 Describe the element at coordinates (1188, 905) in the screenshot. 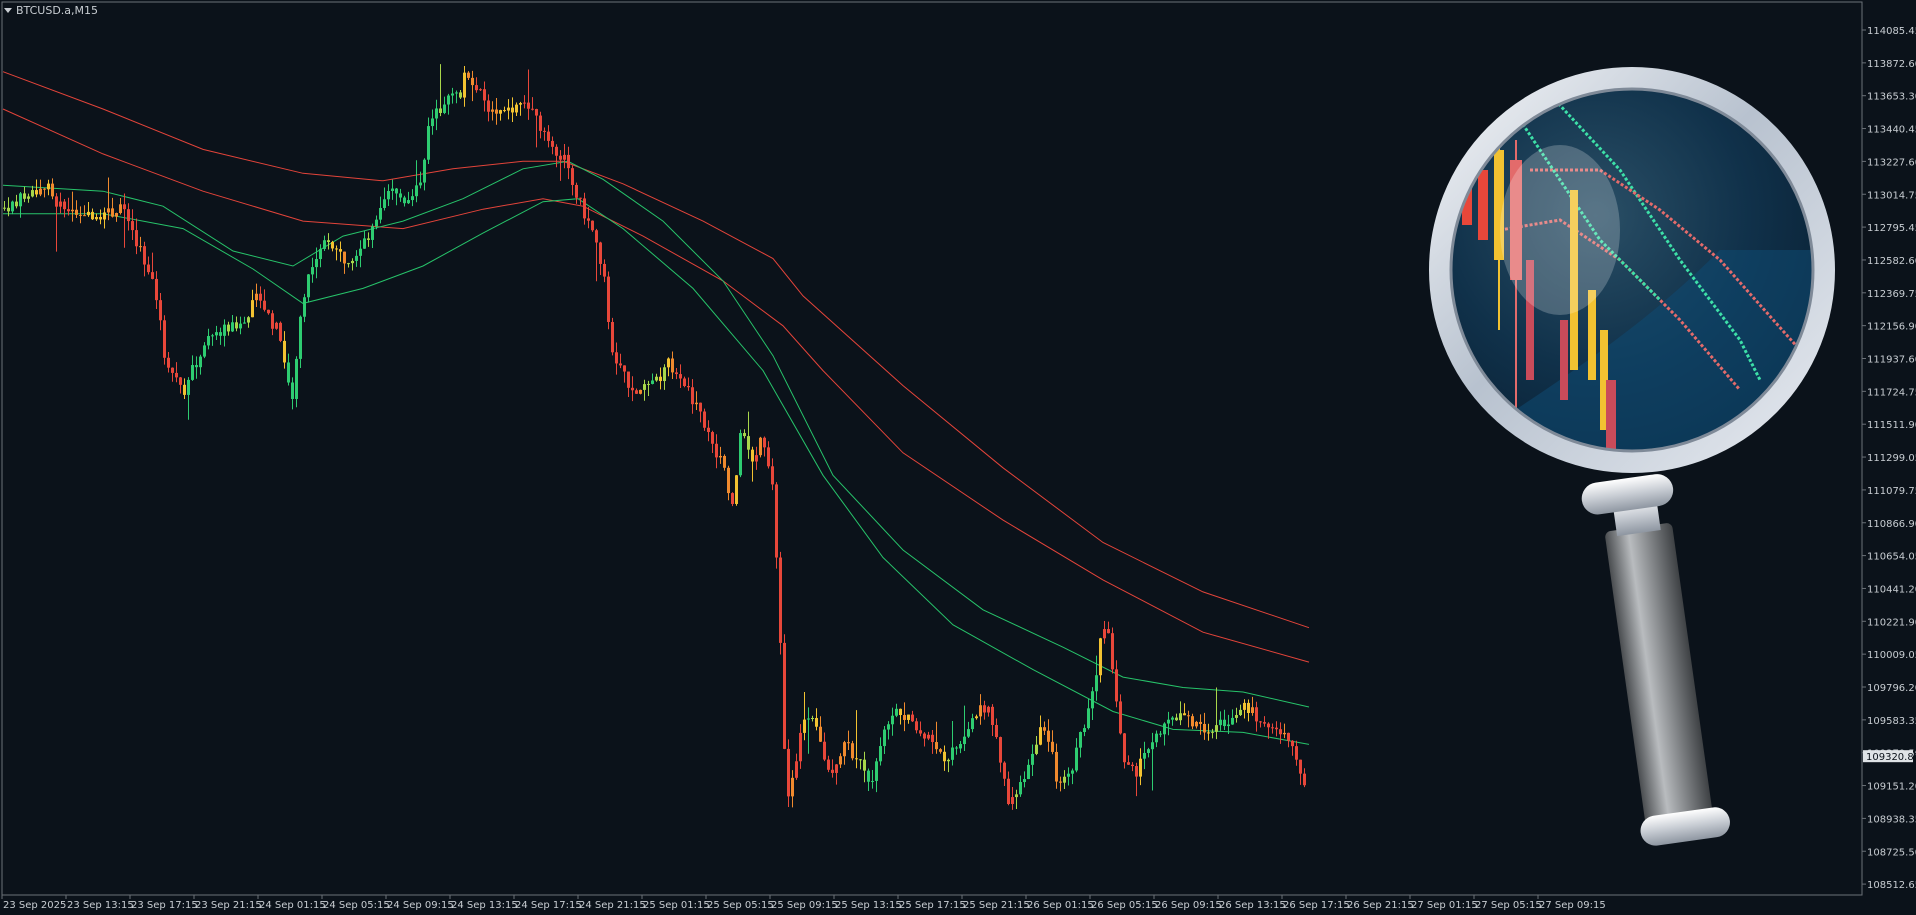

I see `time-tick-label: 26 Sep 09:15` at that location.